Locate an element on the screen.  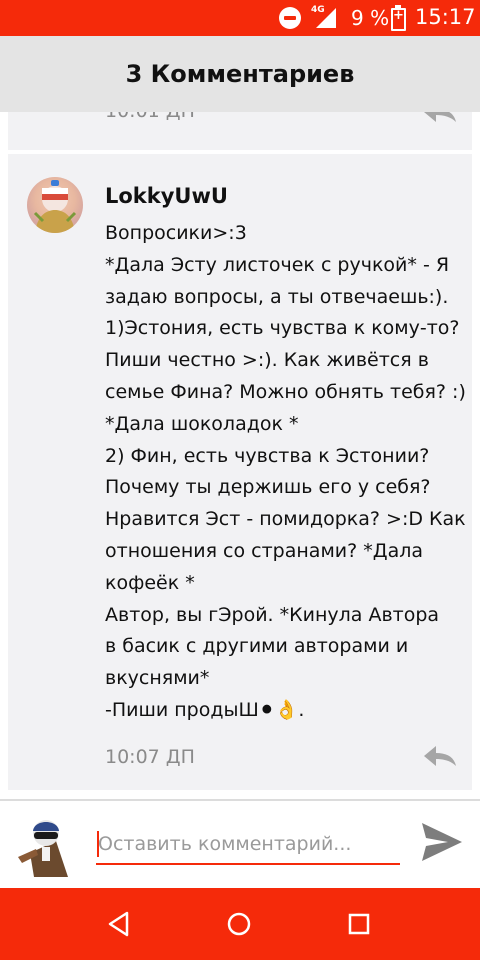
comment-line: в басик с другими авторами и is located at coordinates (257, 646).